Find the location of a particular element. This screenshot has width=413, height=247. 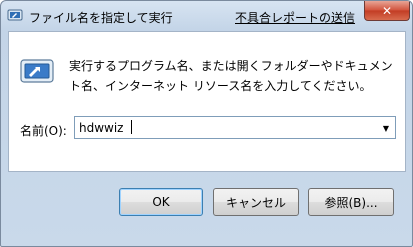

close-icon: ✕ is located at coordinates (387, 10).